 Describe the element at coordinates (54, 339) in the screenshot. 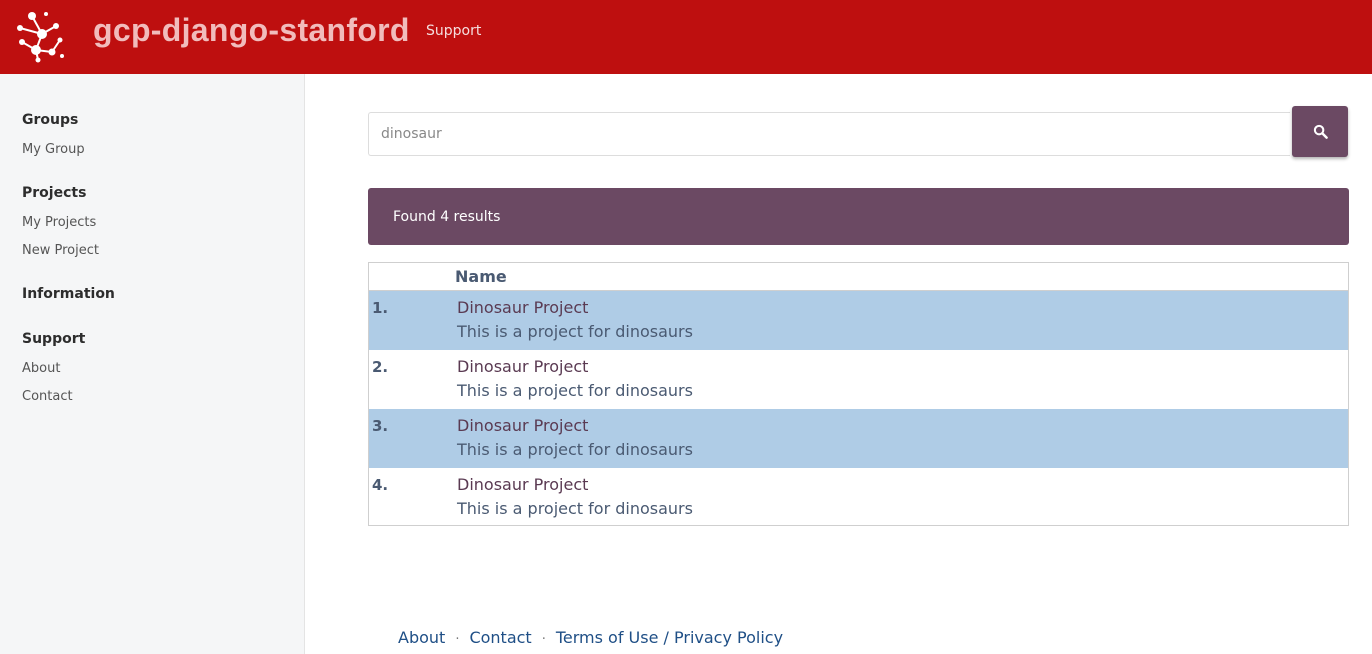

I see `sidebar-heading-support: Support` at that location.